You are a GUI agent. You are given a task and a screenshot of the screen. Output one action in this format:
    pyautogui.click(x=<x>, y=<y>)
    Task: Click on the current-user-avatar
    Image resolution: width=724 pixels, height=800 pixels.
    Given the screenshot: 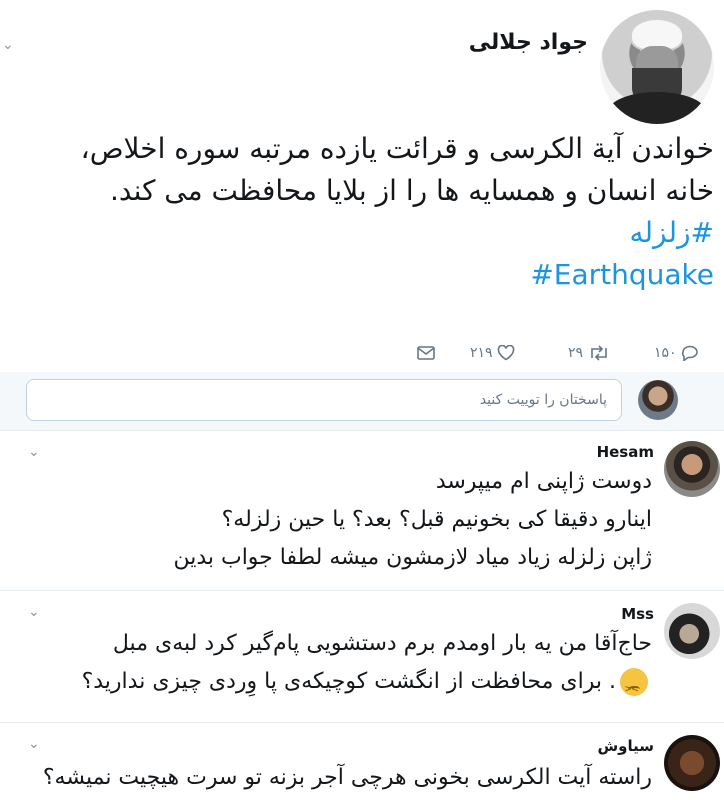 What is the action you would take?
    pyautogui.click(x=658, y=400)
    